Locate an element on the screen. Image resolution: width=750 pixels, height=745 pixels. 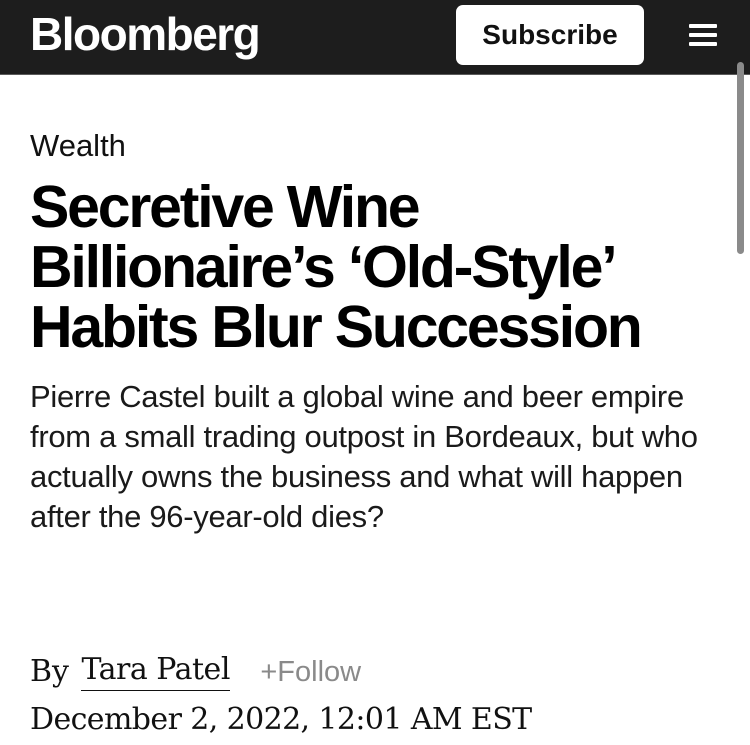
publish-date: December 2, 2022, 12:01 AM EST is located at coordinates (281, 719).